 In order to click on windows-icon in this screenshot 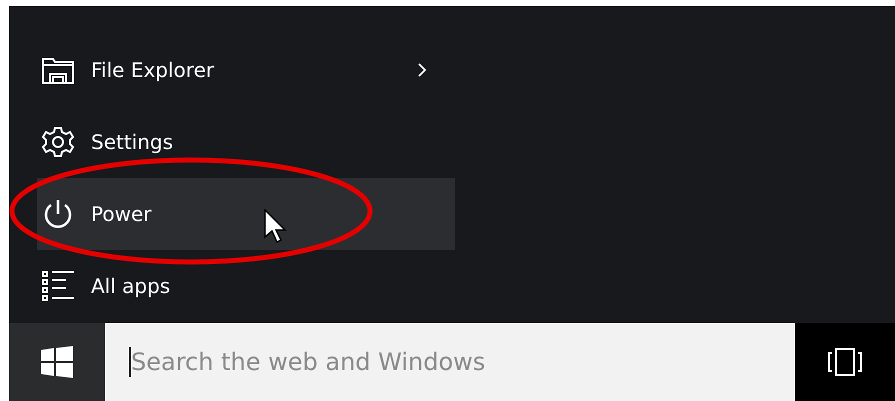, I will do `click(57, 362)`.